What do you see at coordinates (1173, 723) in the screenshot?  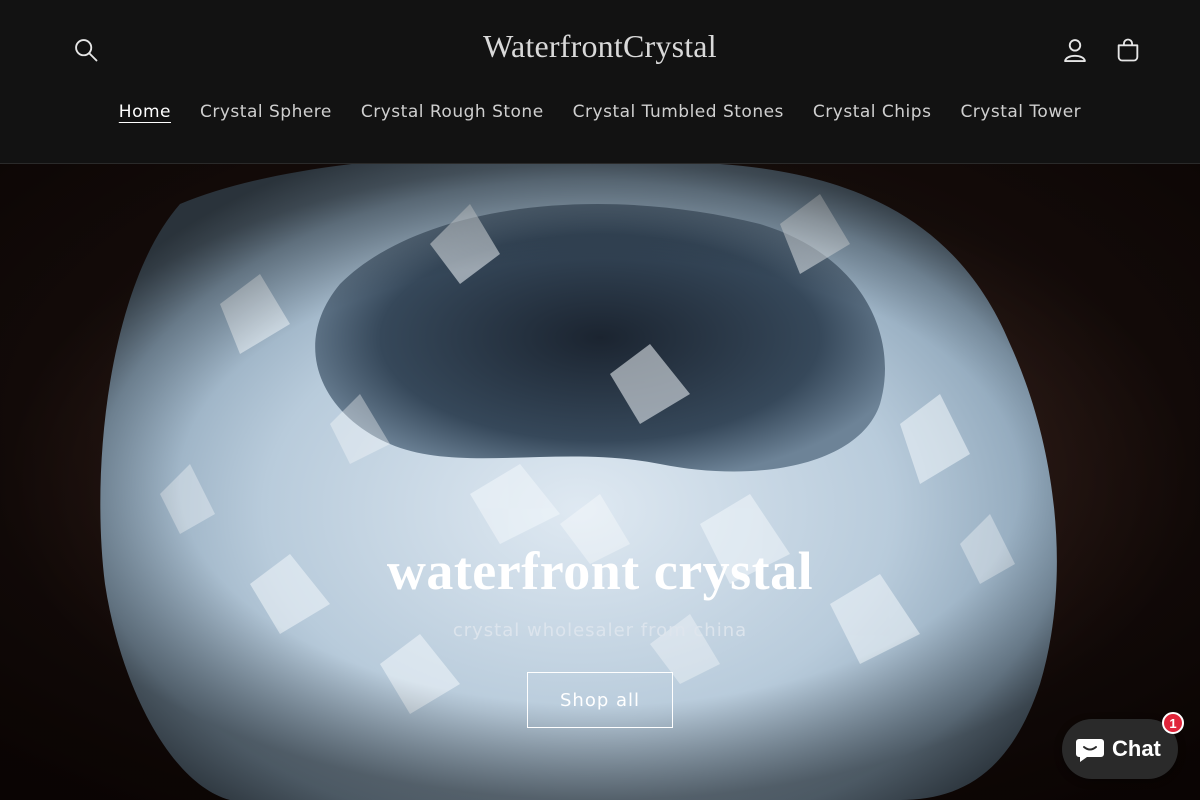 I see `chat-notification-badge: 1` at bounding box center [1173, 723].